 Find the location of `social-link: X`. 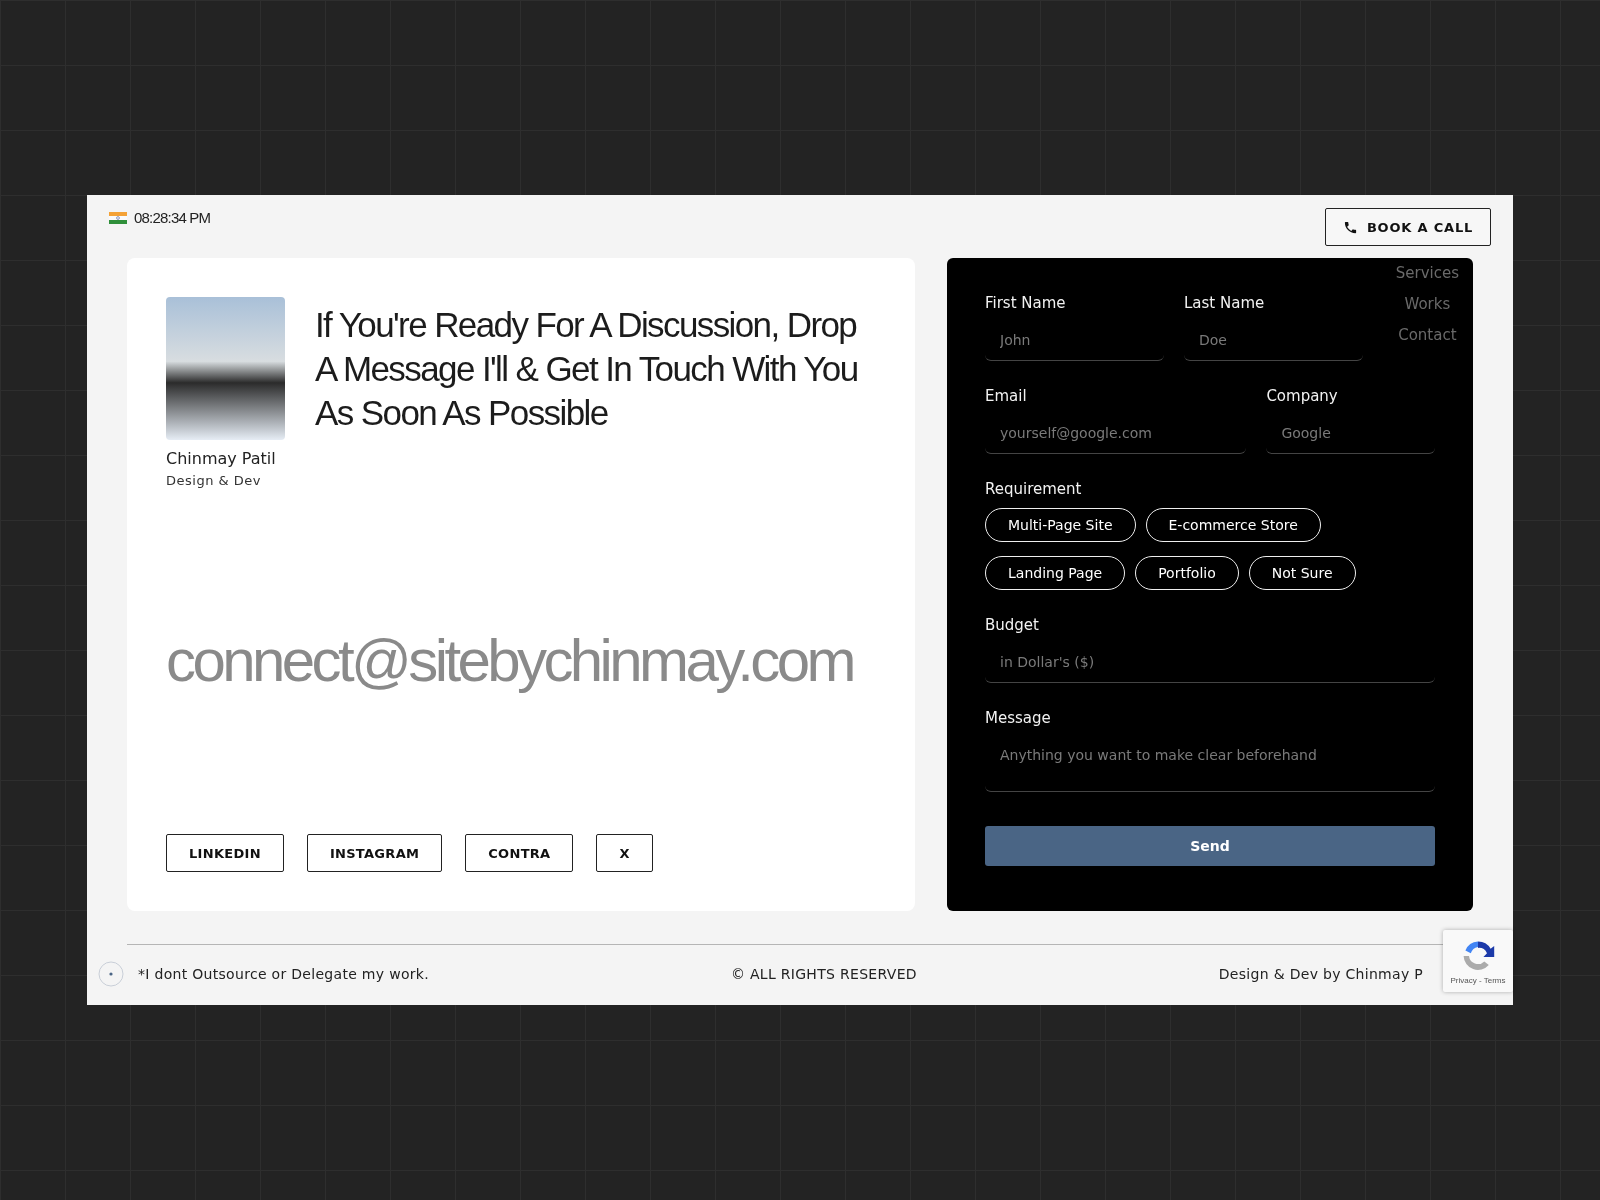

social-link: X is located at coordinates (624, 853).